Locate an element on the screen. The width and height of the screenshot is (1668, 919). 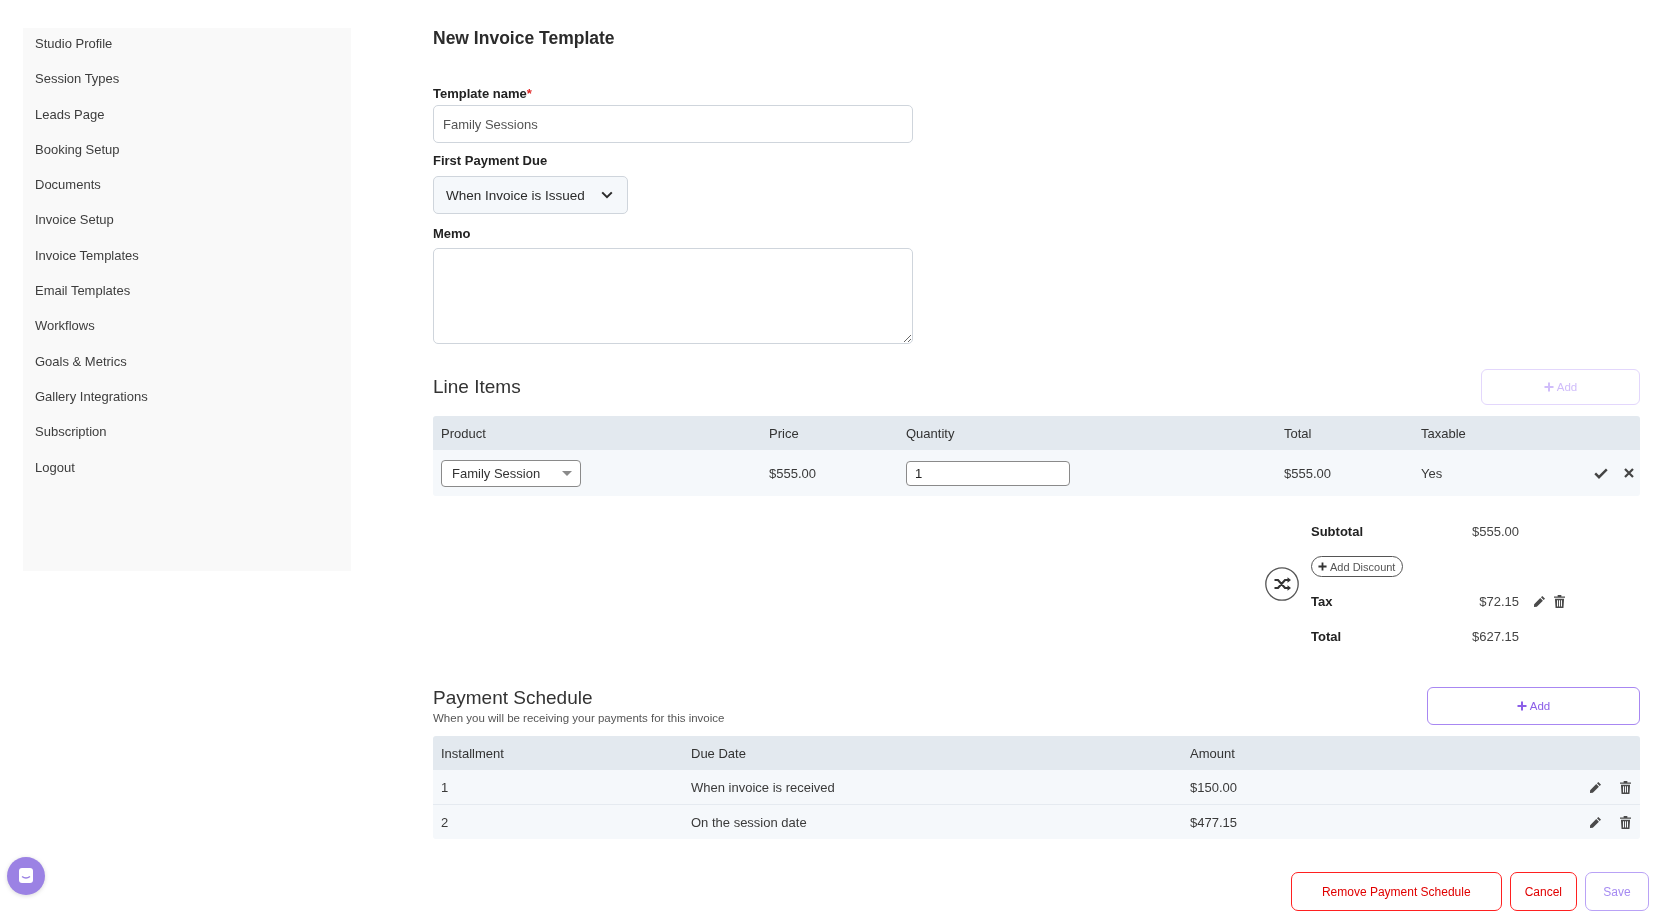
template-name-input: Family Sessions is located at coordinates (673, 124).